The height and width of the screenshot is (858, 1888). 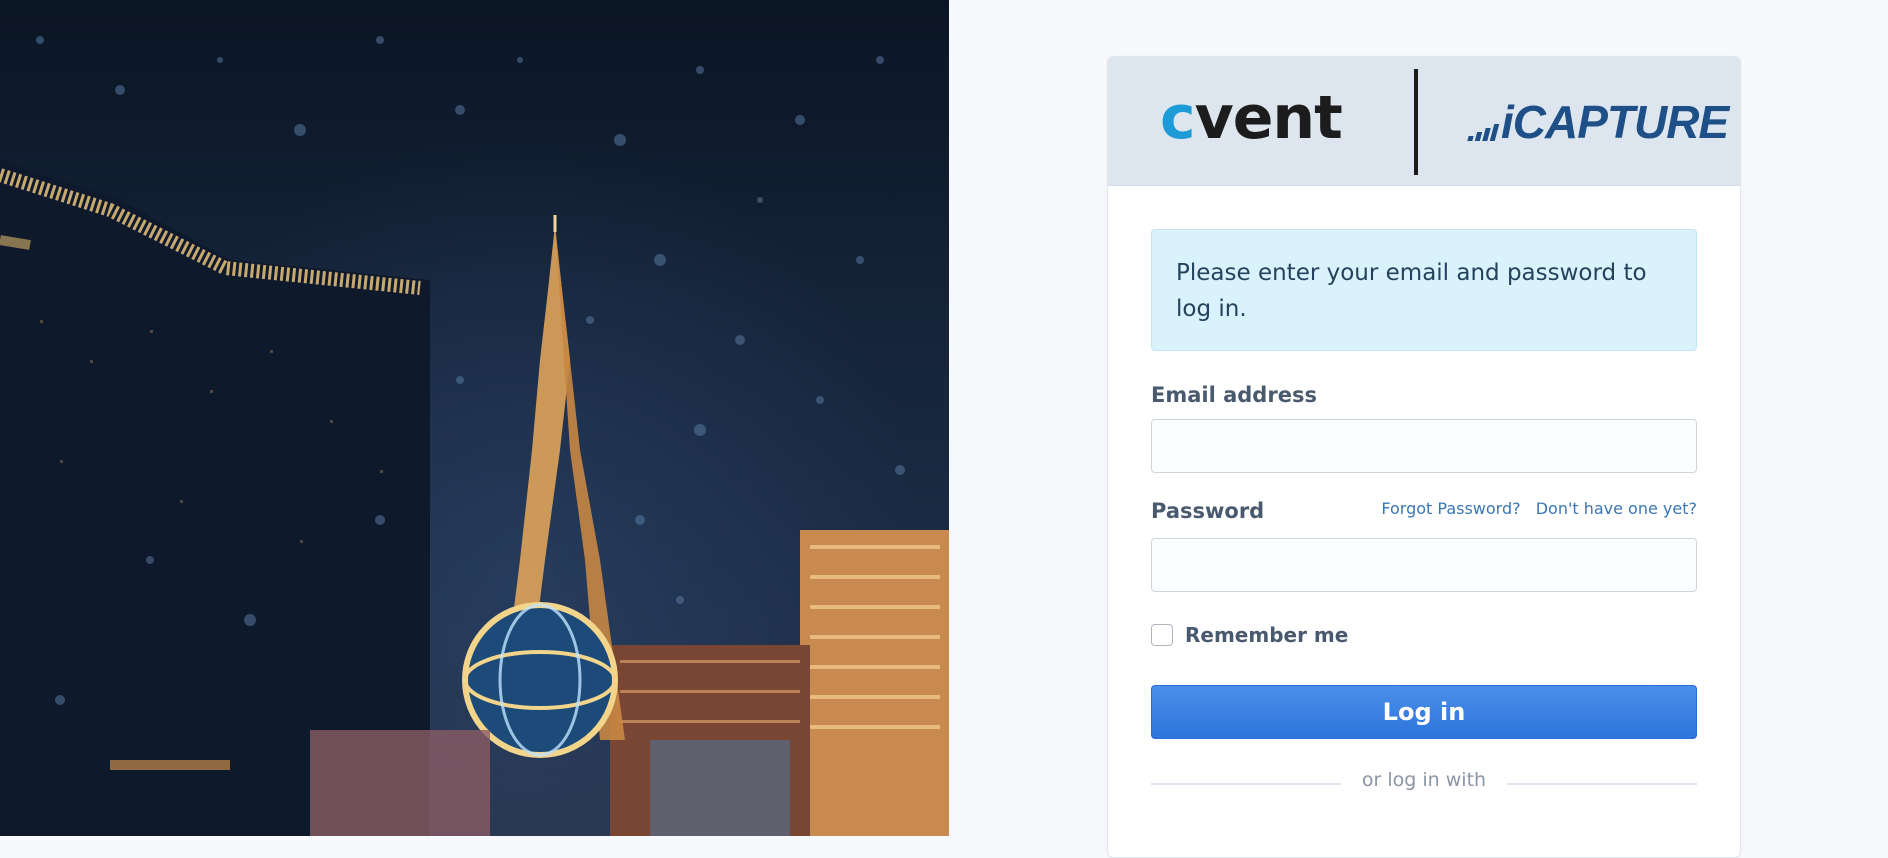 I want to click on password-field, so click(x=1424, y=565).